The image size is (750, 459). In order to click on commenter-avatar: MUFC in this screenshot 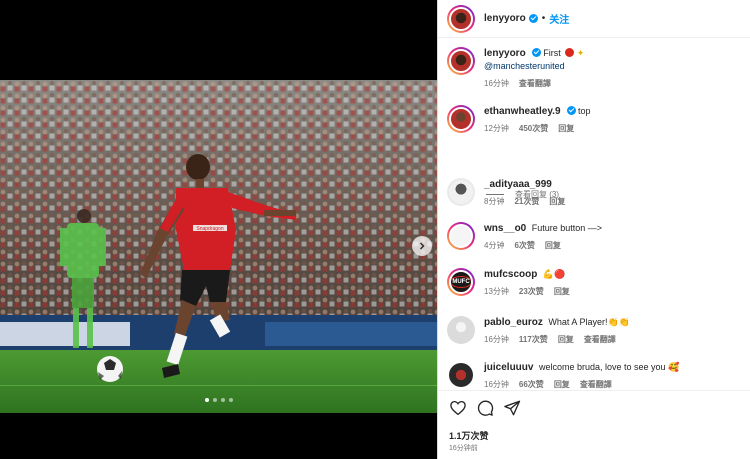, I will do `click(461, 282)`.